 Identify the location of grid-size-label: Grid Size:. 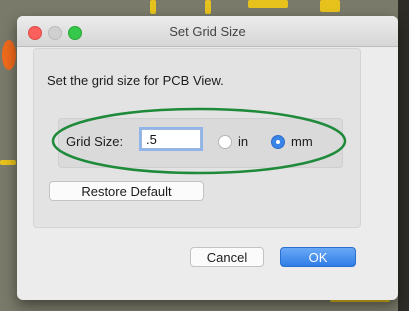
(95, 141).